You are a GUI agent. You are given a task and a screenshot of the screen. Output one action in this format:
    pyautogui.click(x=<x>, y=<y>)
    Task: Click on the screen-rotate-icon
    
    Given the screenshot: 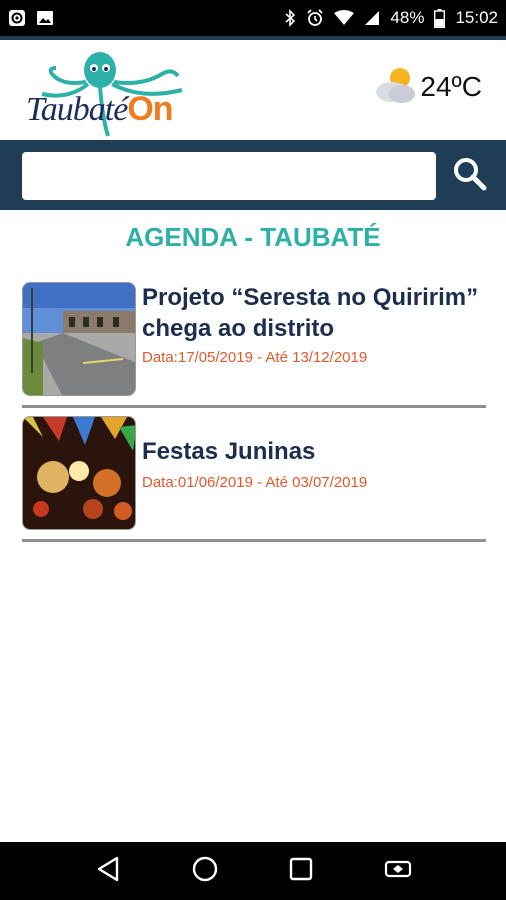 What is the action you would take?
    pyautogui.click(x=398, y=871)
    